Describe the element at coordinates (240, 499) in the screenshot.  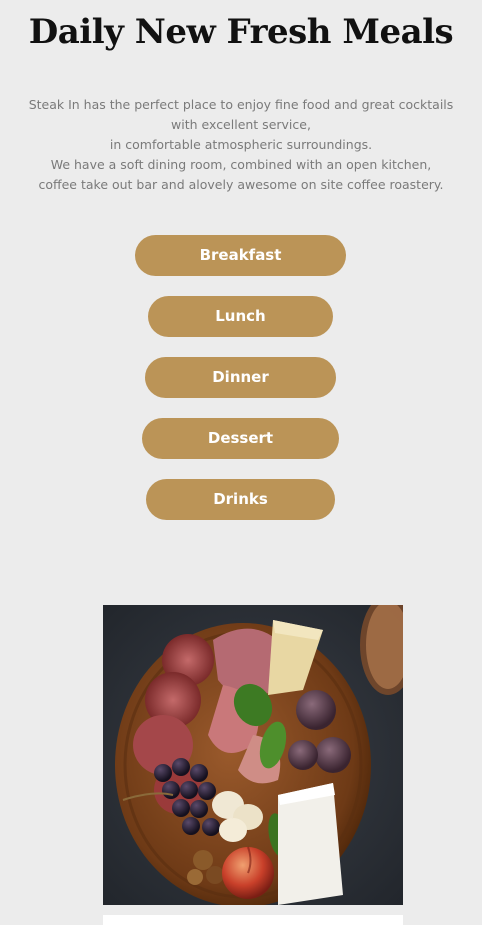
I see `drinks-button: Drinks` at that location.